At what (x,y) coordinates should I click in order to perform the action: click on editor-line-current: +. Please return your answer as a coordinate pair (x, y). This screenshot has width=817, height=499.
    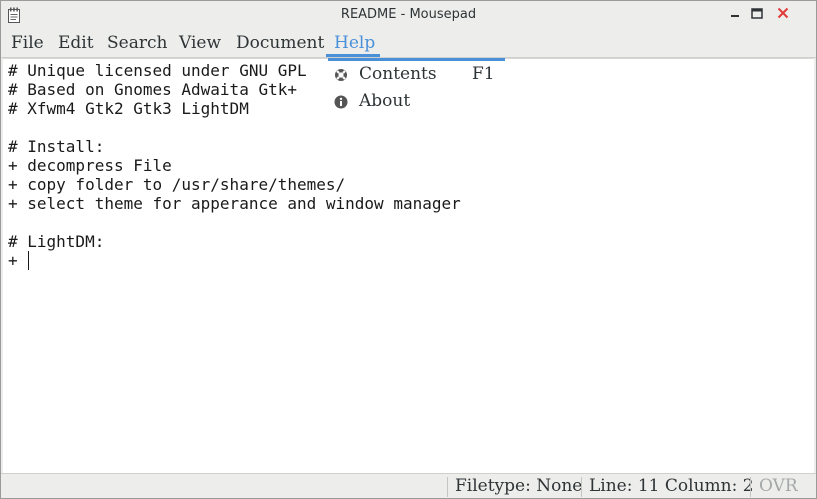
    Looking at the image, I should click on (19, 260).